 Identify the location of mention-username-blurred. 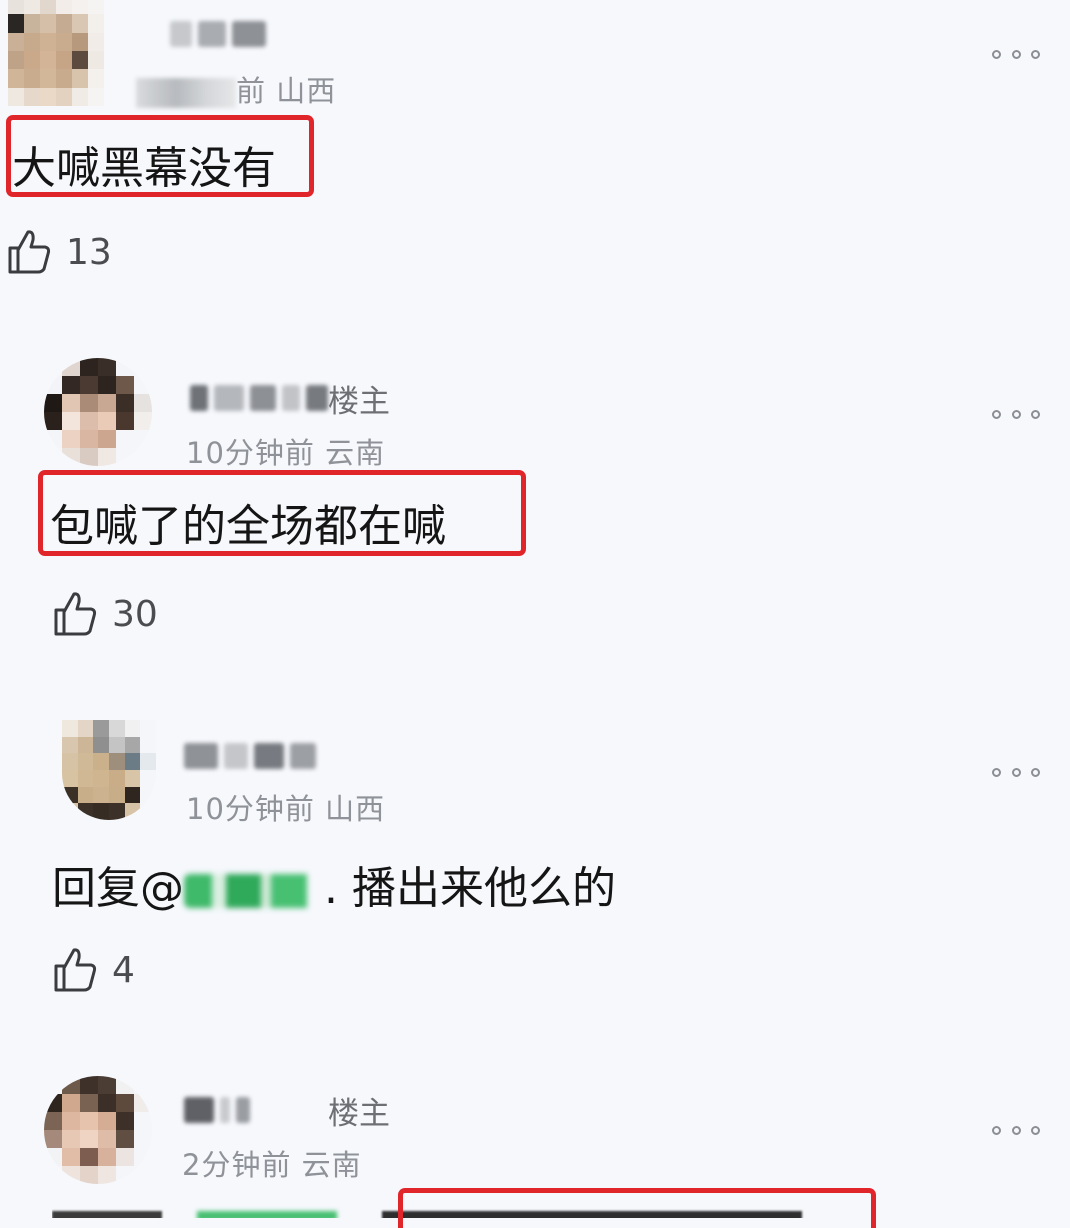
(254, 891).